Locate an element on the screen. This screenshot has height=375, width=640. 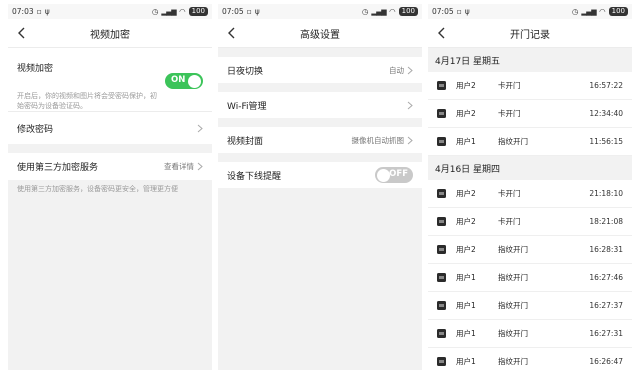
day-night-switch-label: 日夜切换 is located at coordinates (245, 71).